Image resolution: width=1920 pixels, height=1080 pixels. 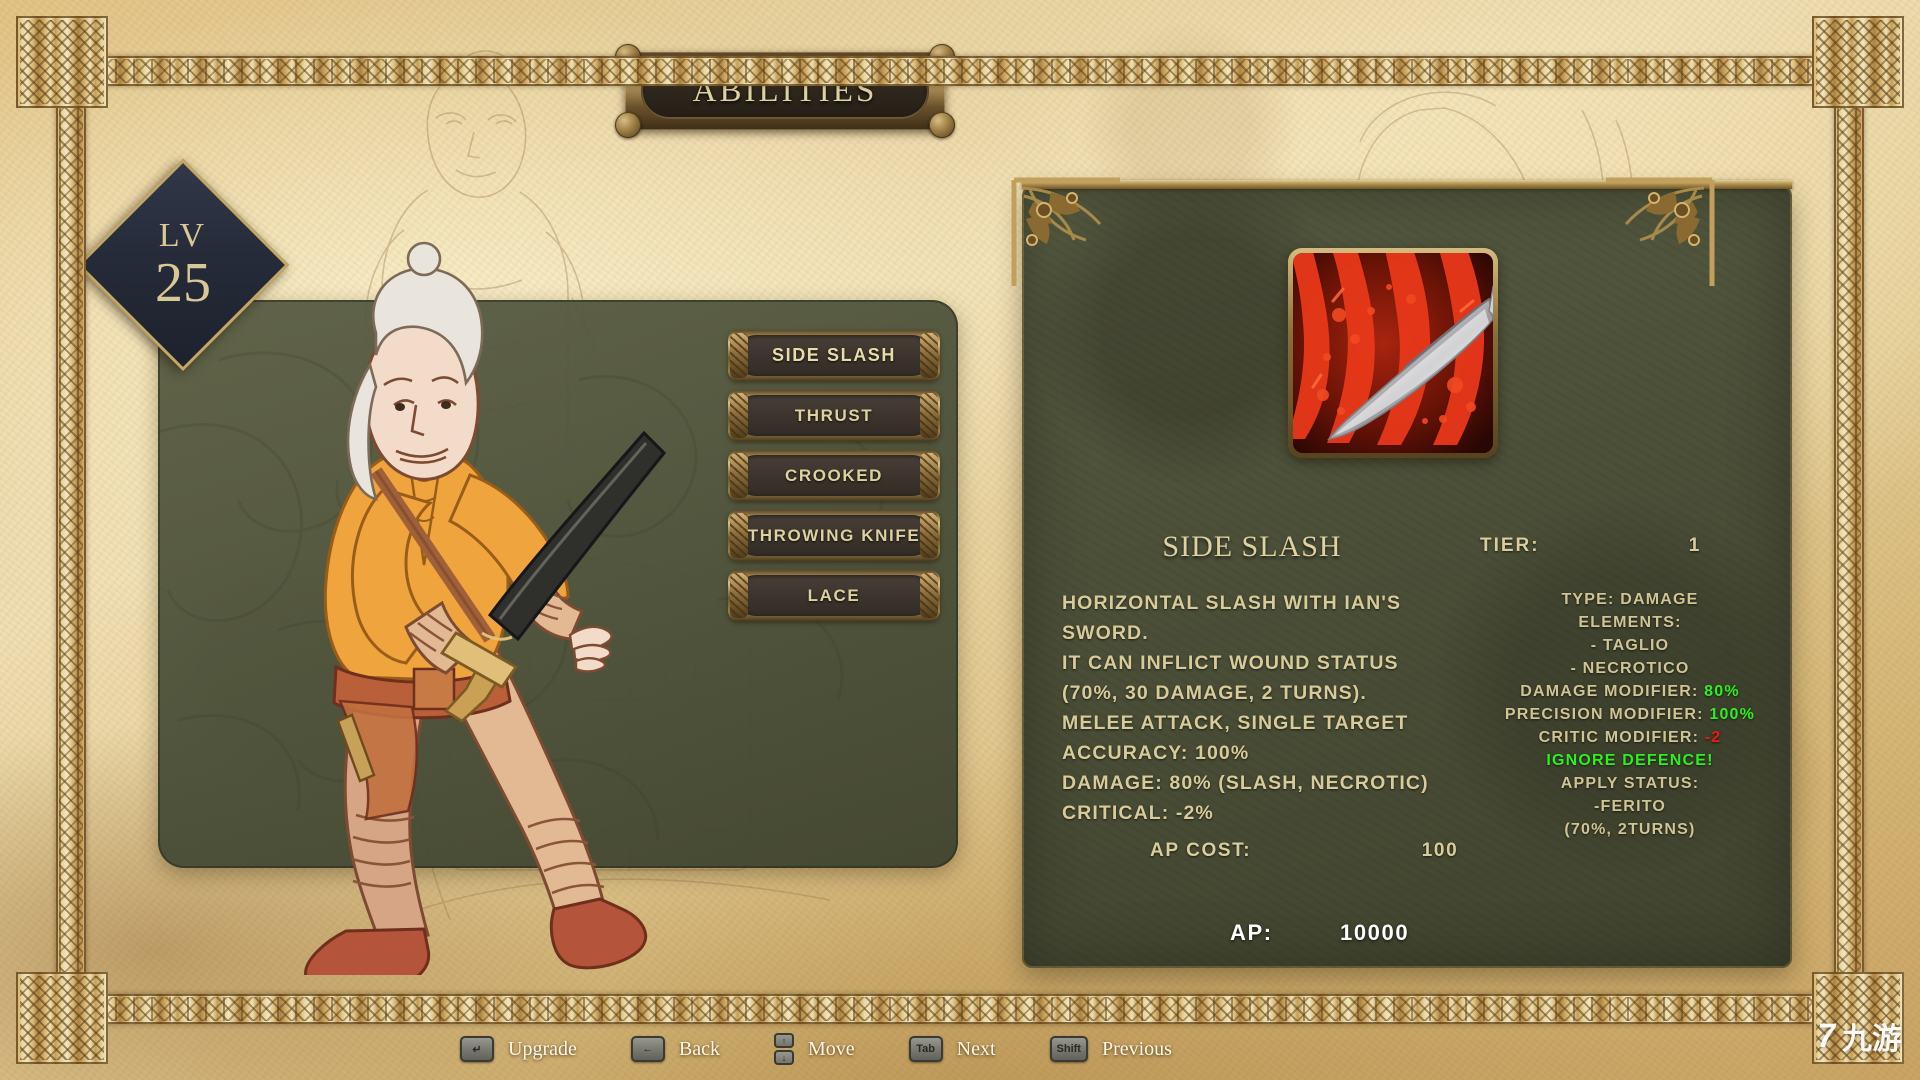 What do you see at coordinates (1360, 851) in the screenshot?
I see `ap-cost-row: AP COST: 100` at bounding box center [1360, 851].